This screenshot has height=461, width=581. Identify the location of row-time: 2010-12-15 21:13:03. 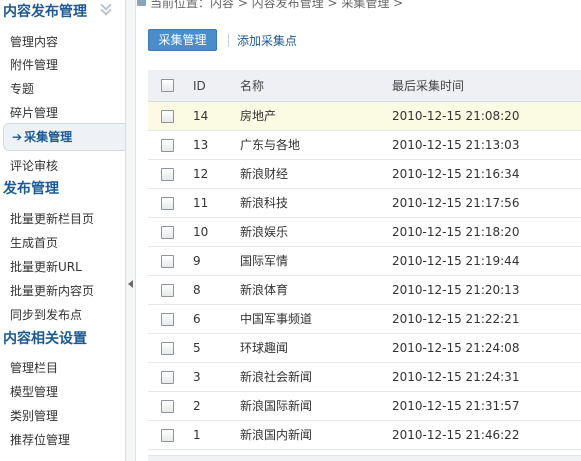
(456, 145).